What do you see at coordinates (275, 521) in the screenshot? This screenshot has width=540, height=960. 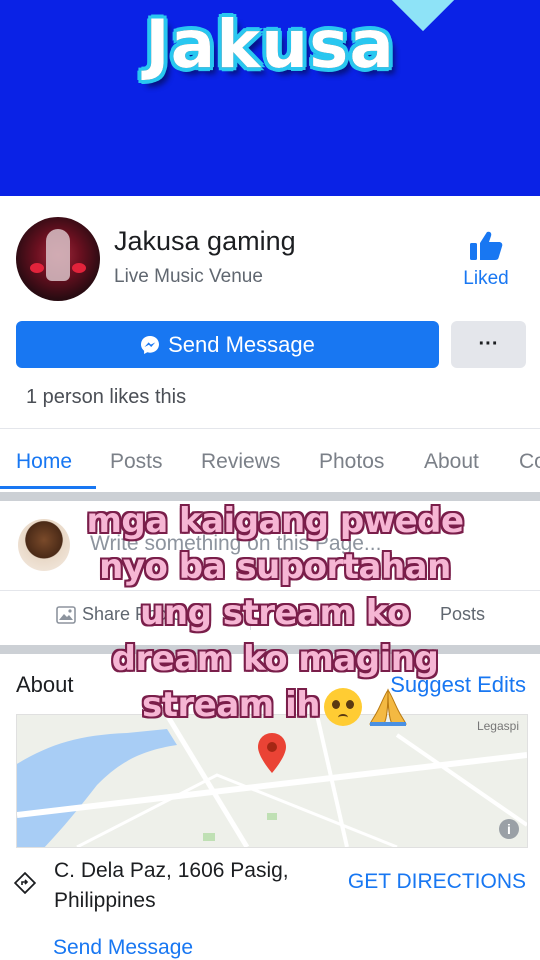 I see `caption-line: mga kaigang pwede` at bounding box center [275, 521].